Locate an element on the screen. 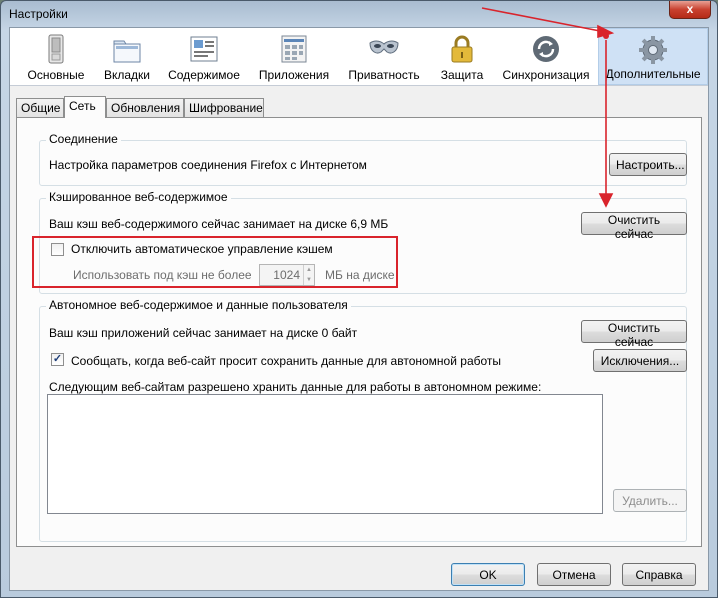 This screenshot has width=718, height=598. close-button: x is located at coordinates (690, 10).